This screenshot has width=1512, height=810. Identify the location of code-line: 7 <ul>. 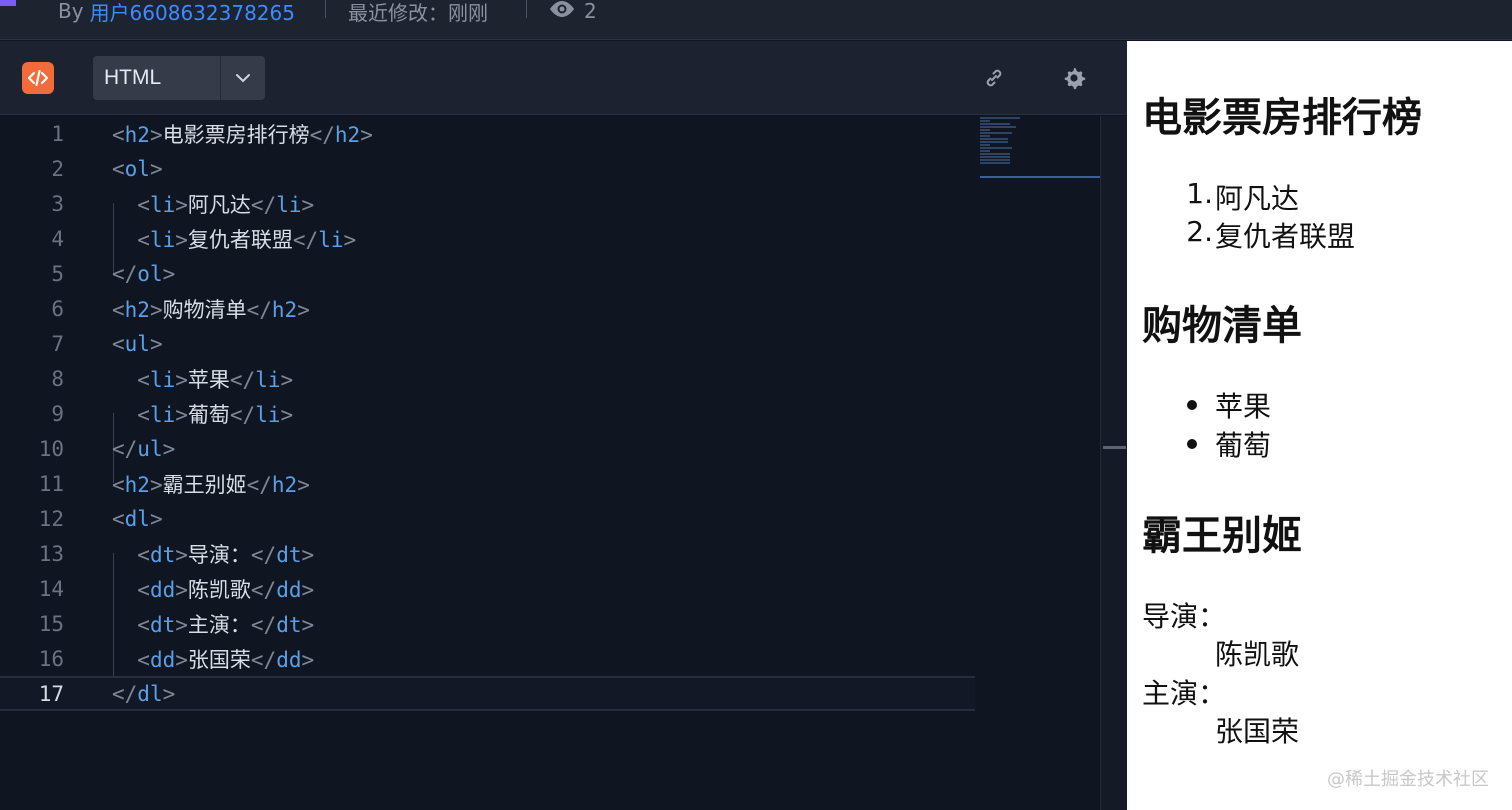
(487, 343).